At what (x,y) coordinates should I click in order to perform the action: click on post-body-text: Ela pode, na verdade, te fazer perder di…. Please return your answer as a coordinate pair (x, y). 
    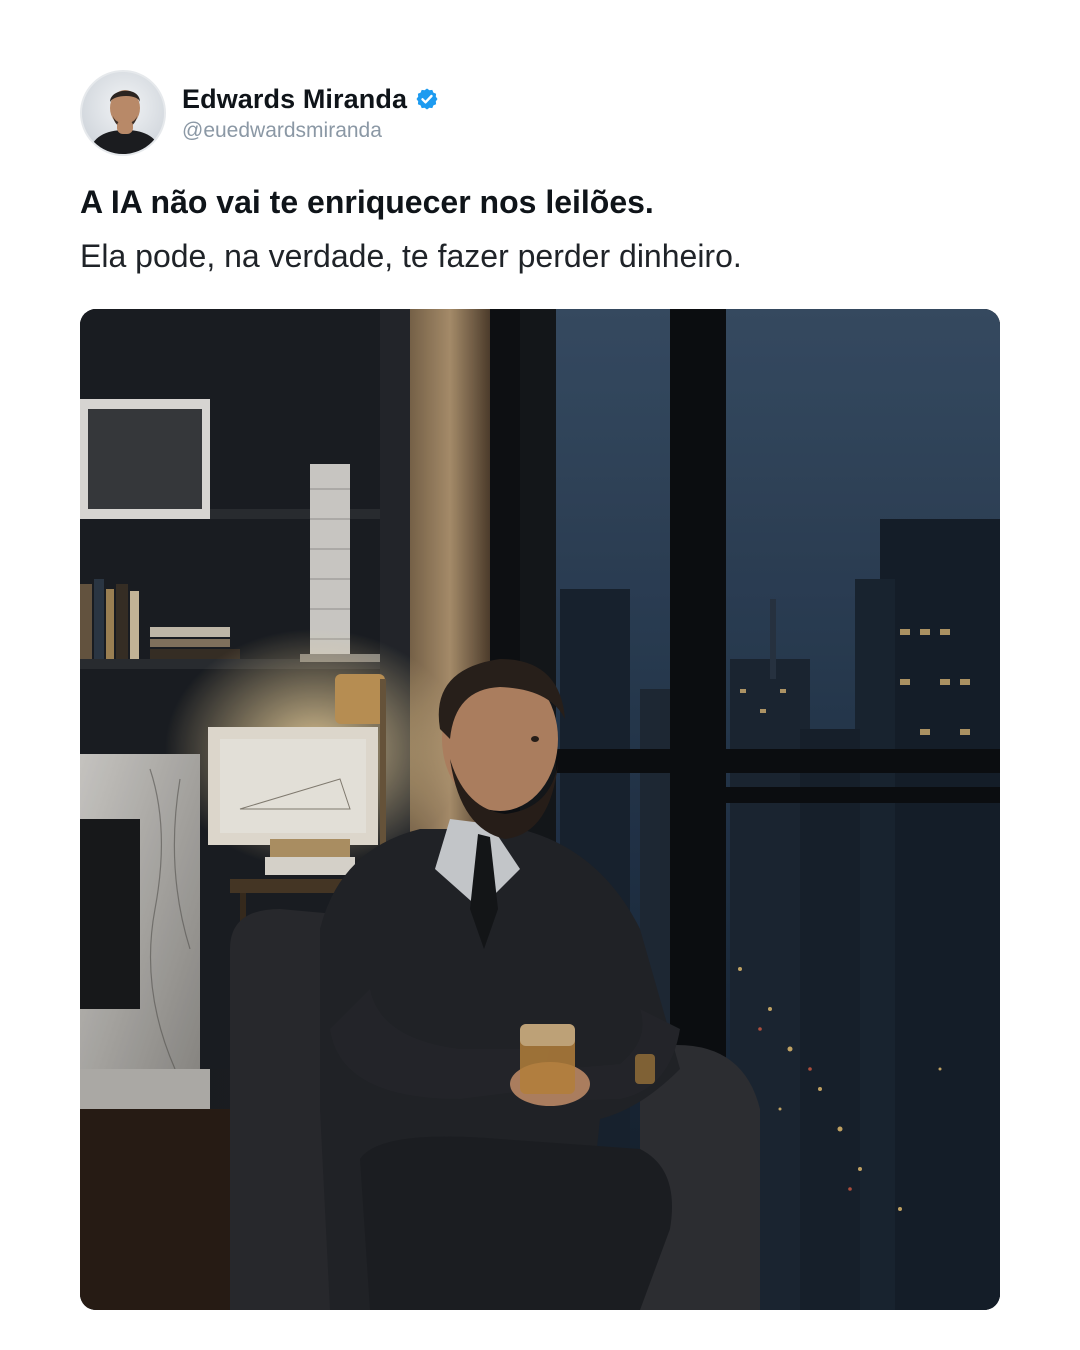
    Looking at the image, I should click on (411, 256).